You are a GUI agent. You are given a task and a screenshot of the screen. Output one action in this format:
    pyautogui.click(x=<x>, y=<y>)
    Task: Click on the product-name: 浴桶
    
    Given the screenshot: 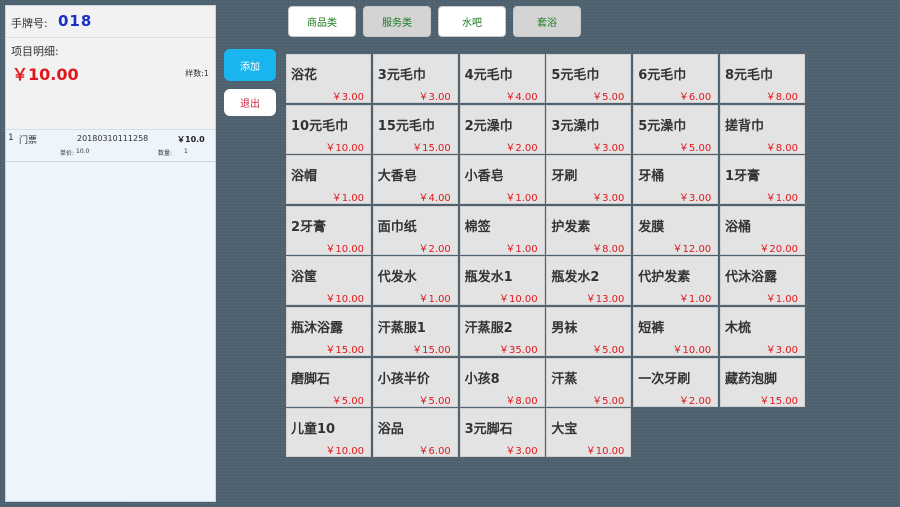 What is the action you would take?
    pyautogui.click(x=738, y=227)
    